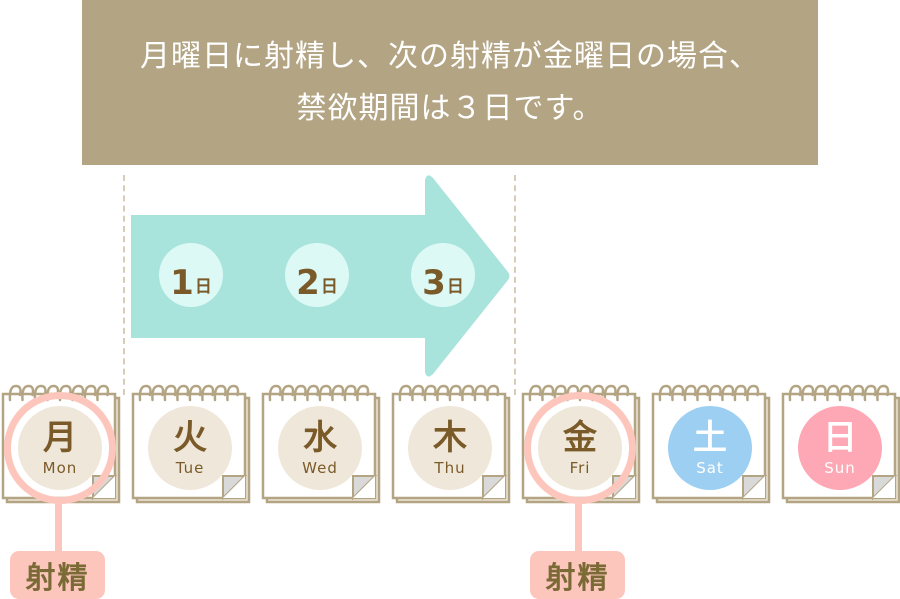 The height and width of the screenshot is (599, 900). What do you see at coordinates (57, 575) in the screenshot?
I see `event-tag-mon: 射精` at bounding box center [57, 575].